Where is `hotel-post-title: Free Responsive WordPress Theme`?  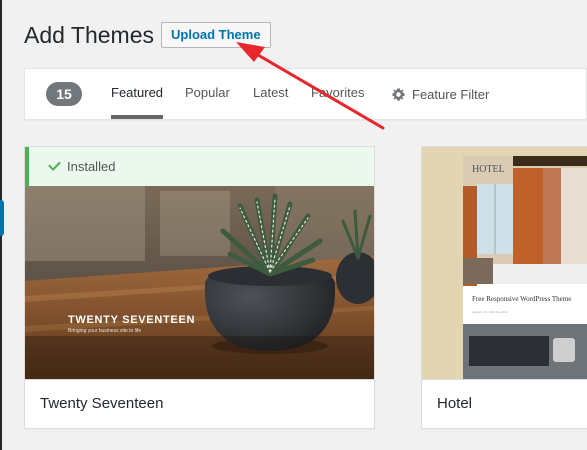 hotel-post-title: Free Responsive WordPress Theme is located at coordinates (522, 299).